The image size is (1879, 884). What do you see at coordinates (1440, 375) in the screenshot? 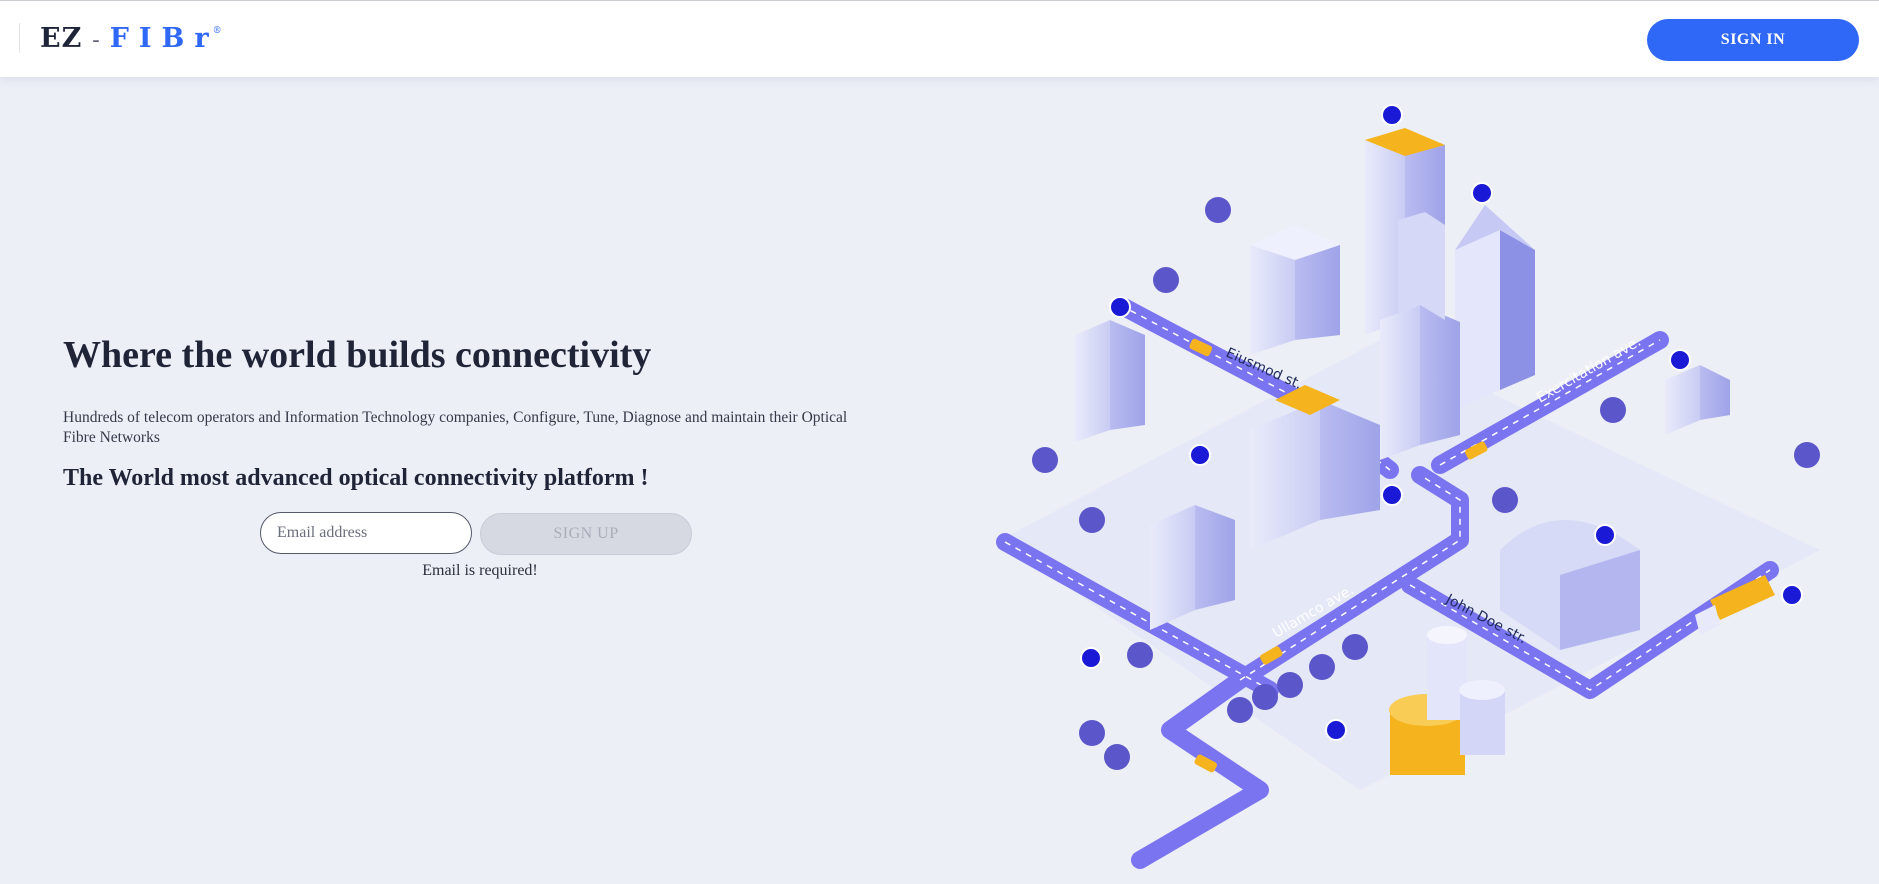
I see `center-tower-side` at bounding box center [1440, 375].